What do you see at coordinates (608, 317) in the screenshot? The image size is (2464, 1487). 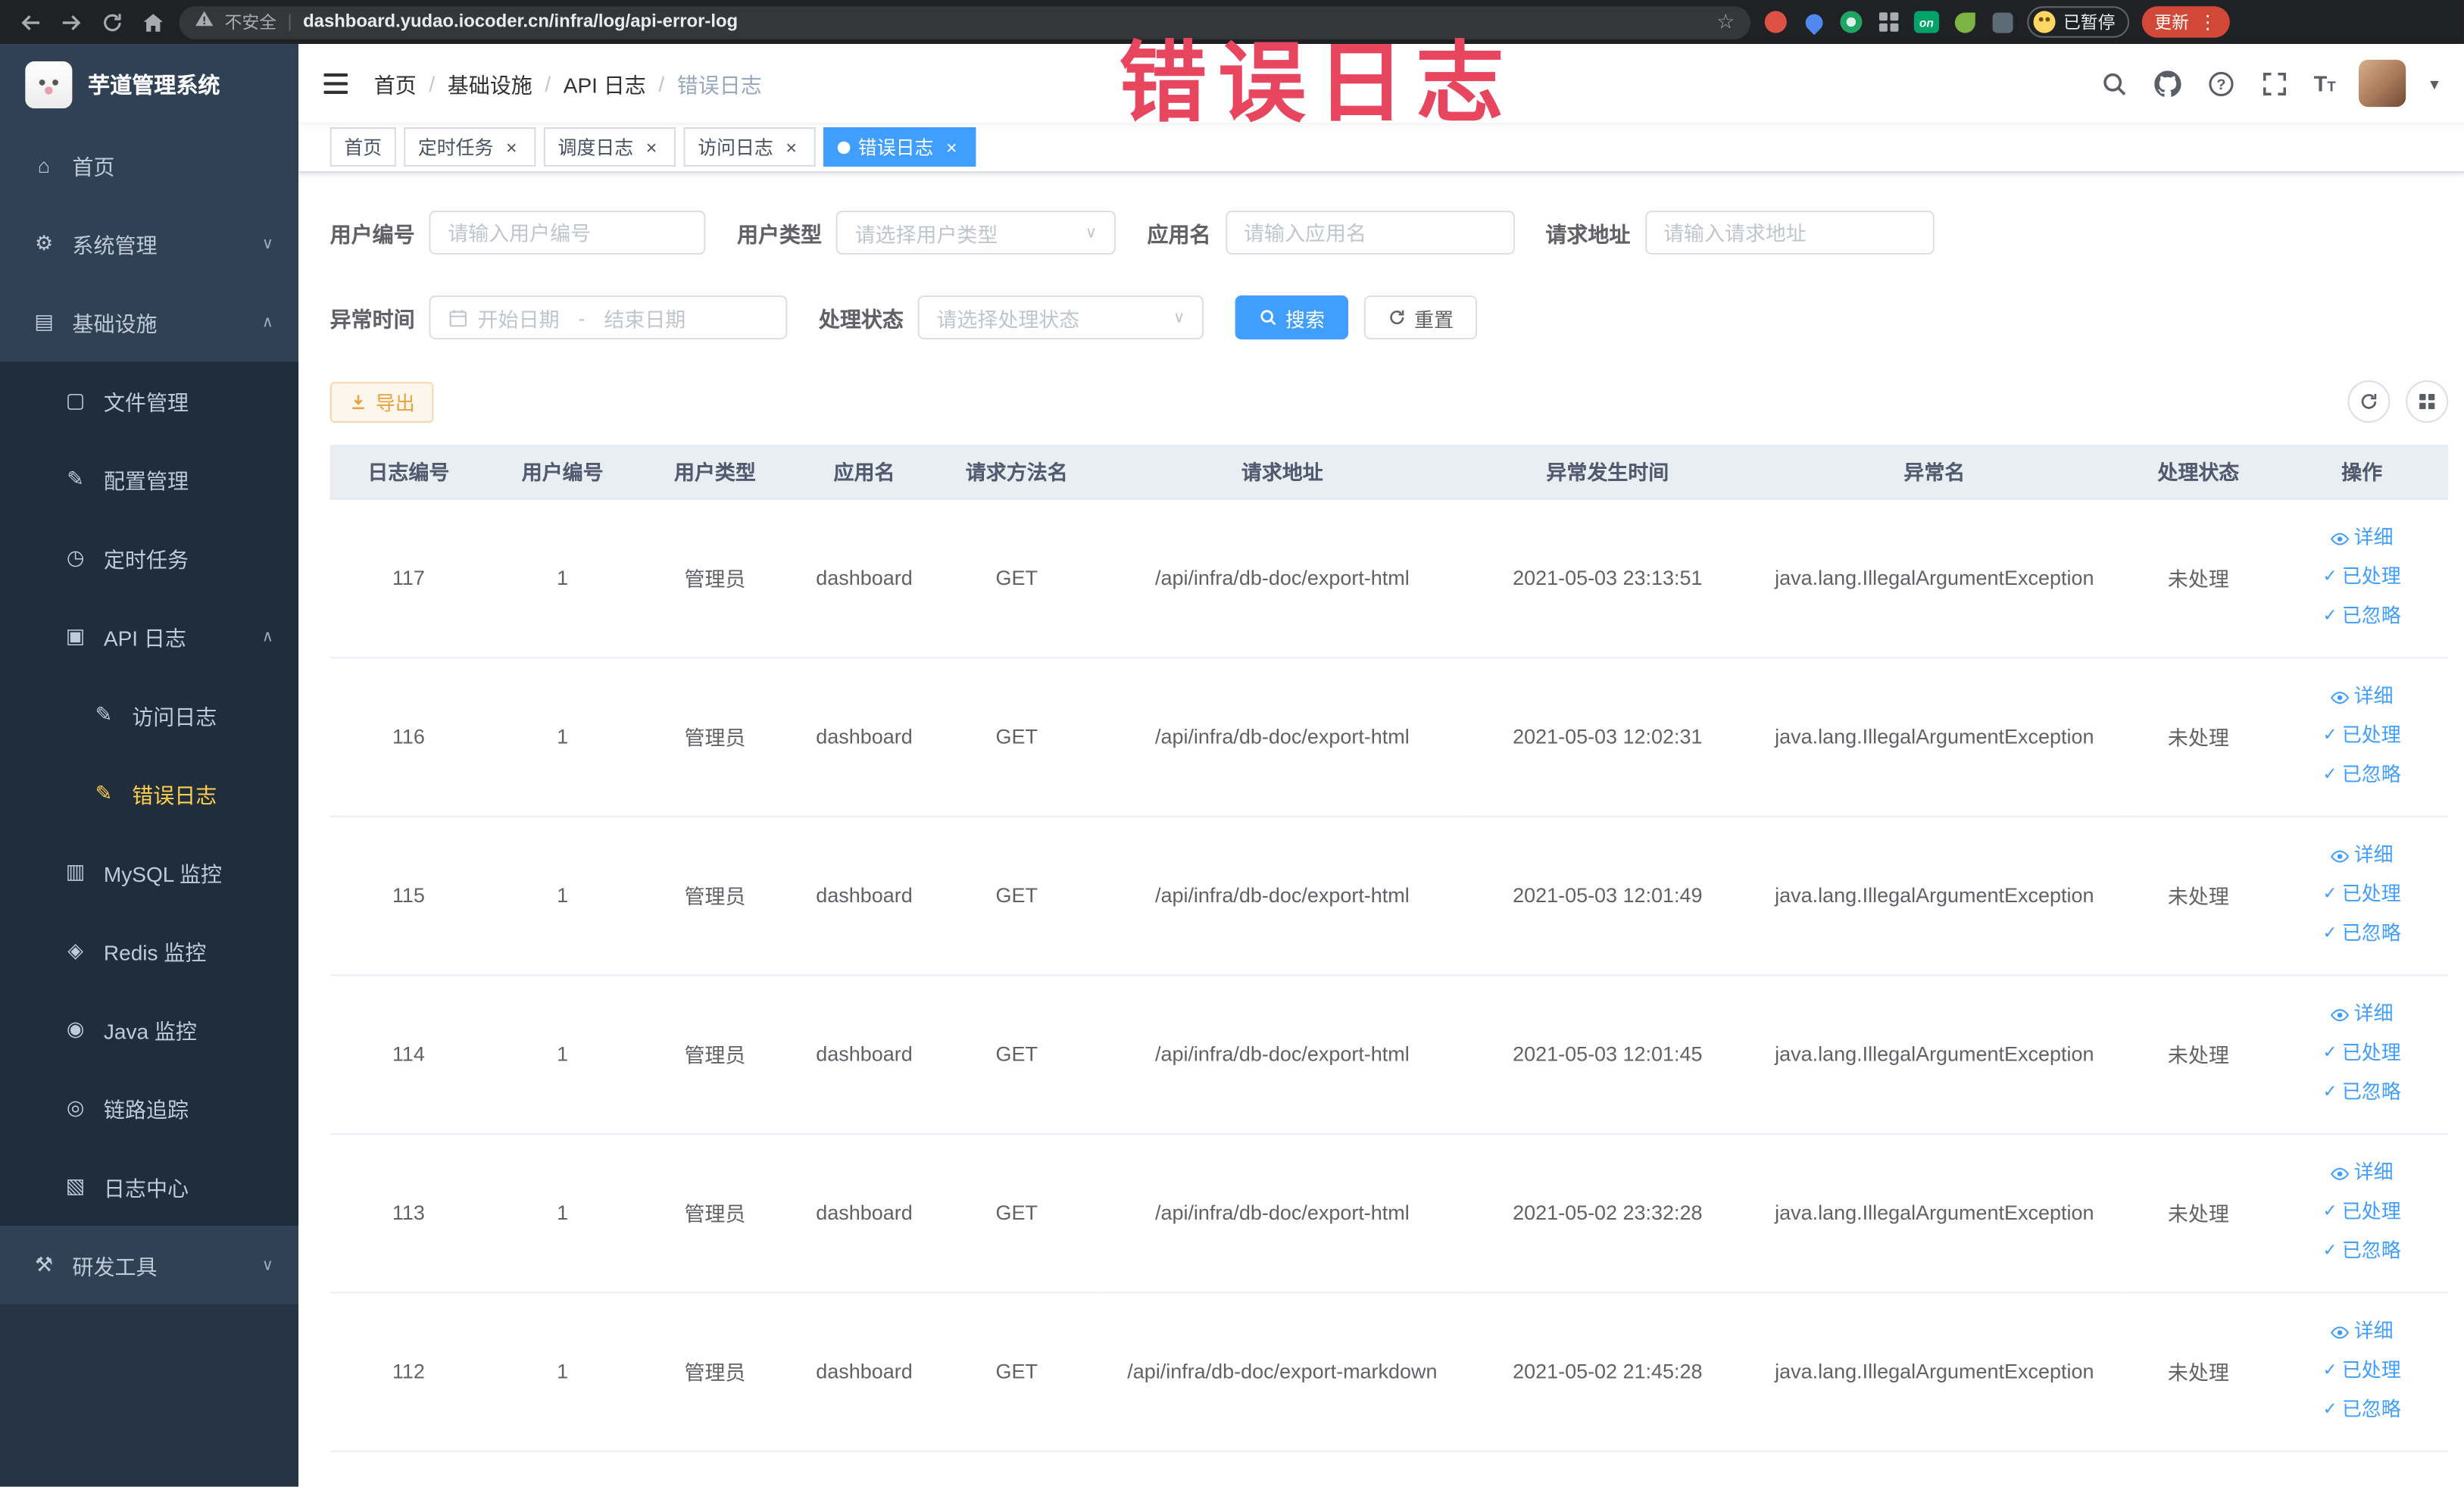 I see `exception-time-range-picker: 开始日期 - 结束日期` at bounding box center [608, 317].